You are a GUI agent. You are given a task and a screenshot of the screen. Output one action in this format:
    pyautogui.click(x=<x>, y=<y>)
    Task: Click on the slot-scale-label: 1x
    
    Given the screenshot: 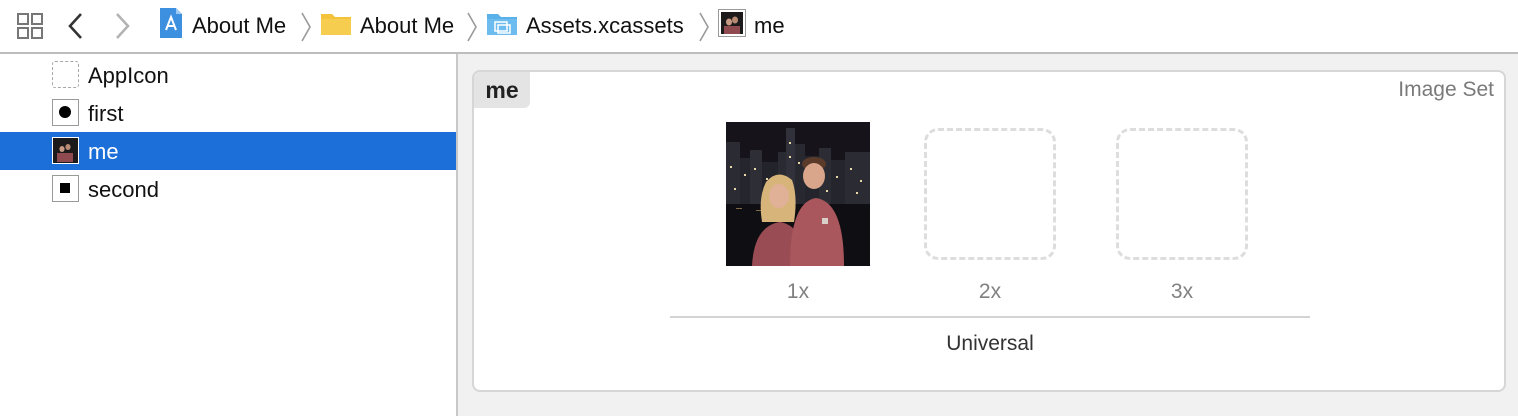 What is the action you would take?
    pyautogui.click(x=798, y=291)
    